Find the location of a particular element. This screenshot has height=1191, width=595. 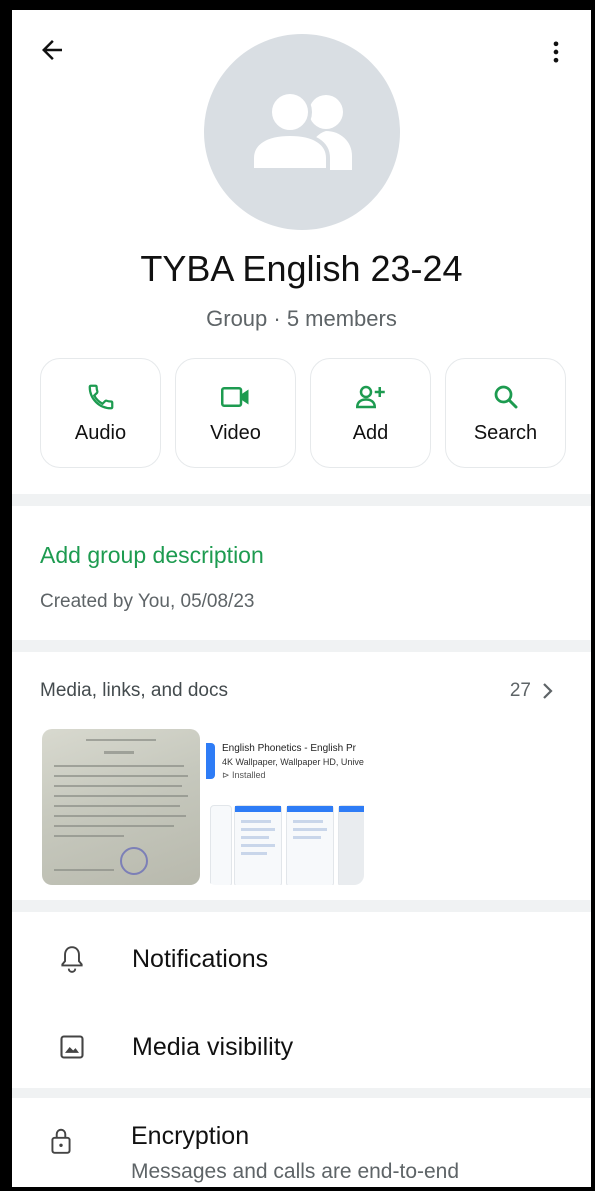

media-count-value: 27 is located at coordinates (520, 690).